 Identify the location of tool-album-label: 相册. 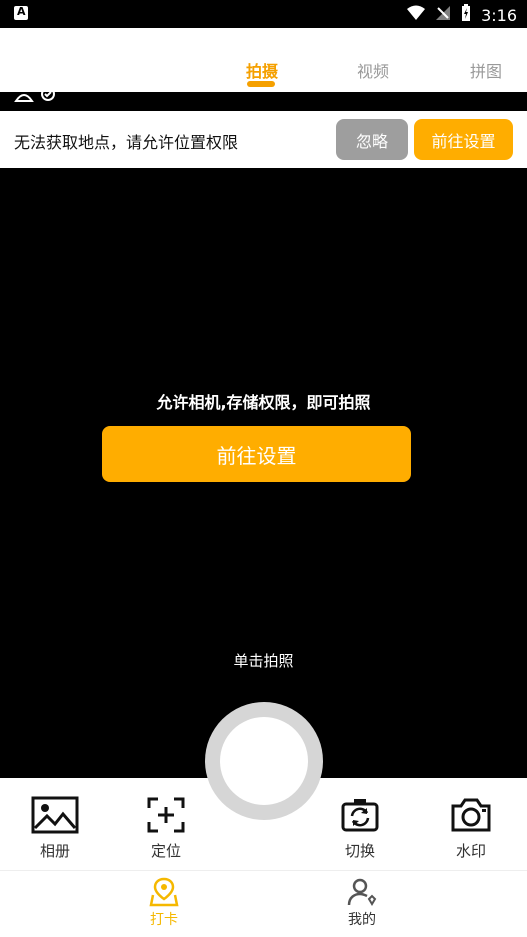
(54, 851).